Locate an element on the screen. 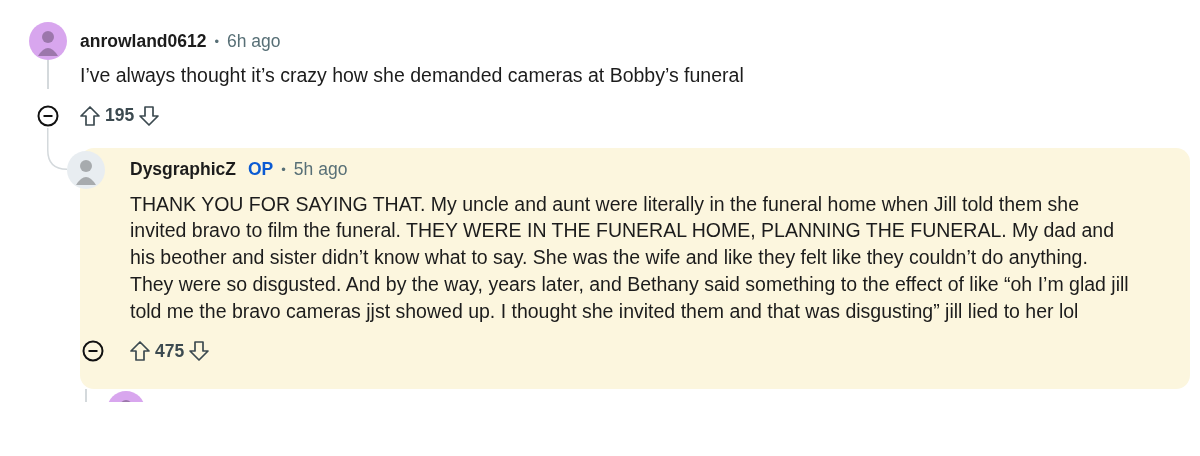 The image size is (1200, 456). username: anrowland0612 is located at coordinates (143, 41).